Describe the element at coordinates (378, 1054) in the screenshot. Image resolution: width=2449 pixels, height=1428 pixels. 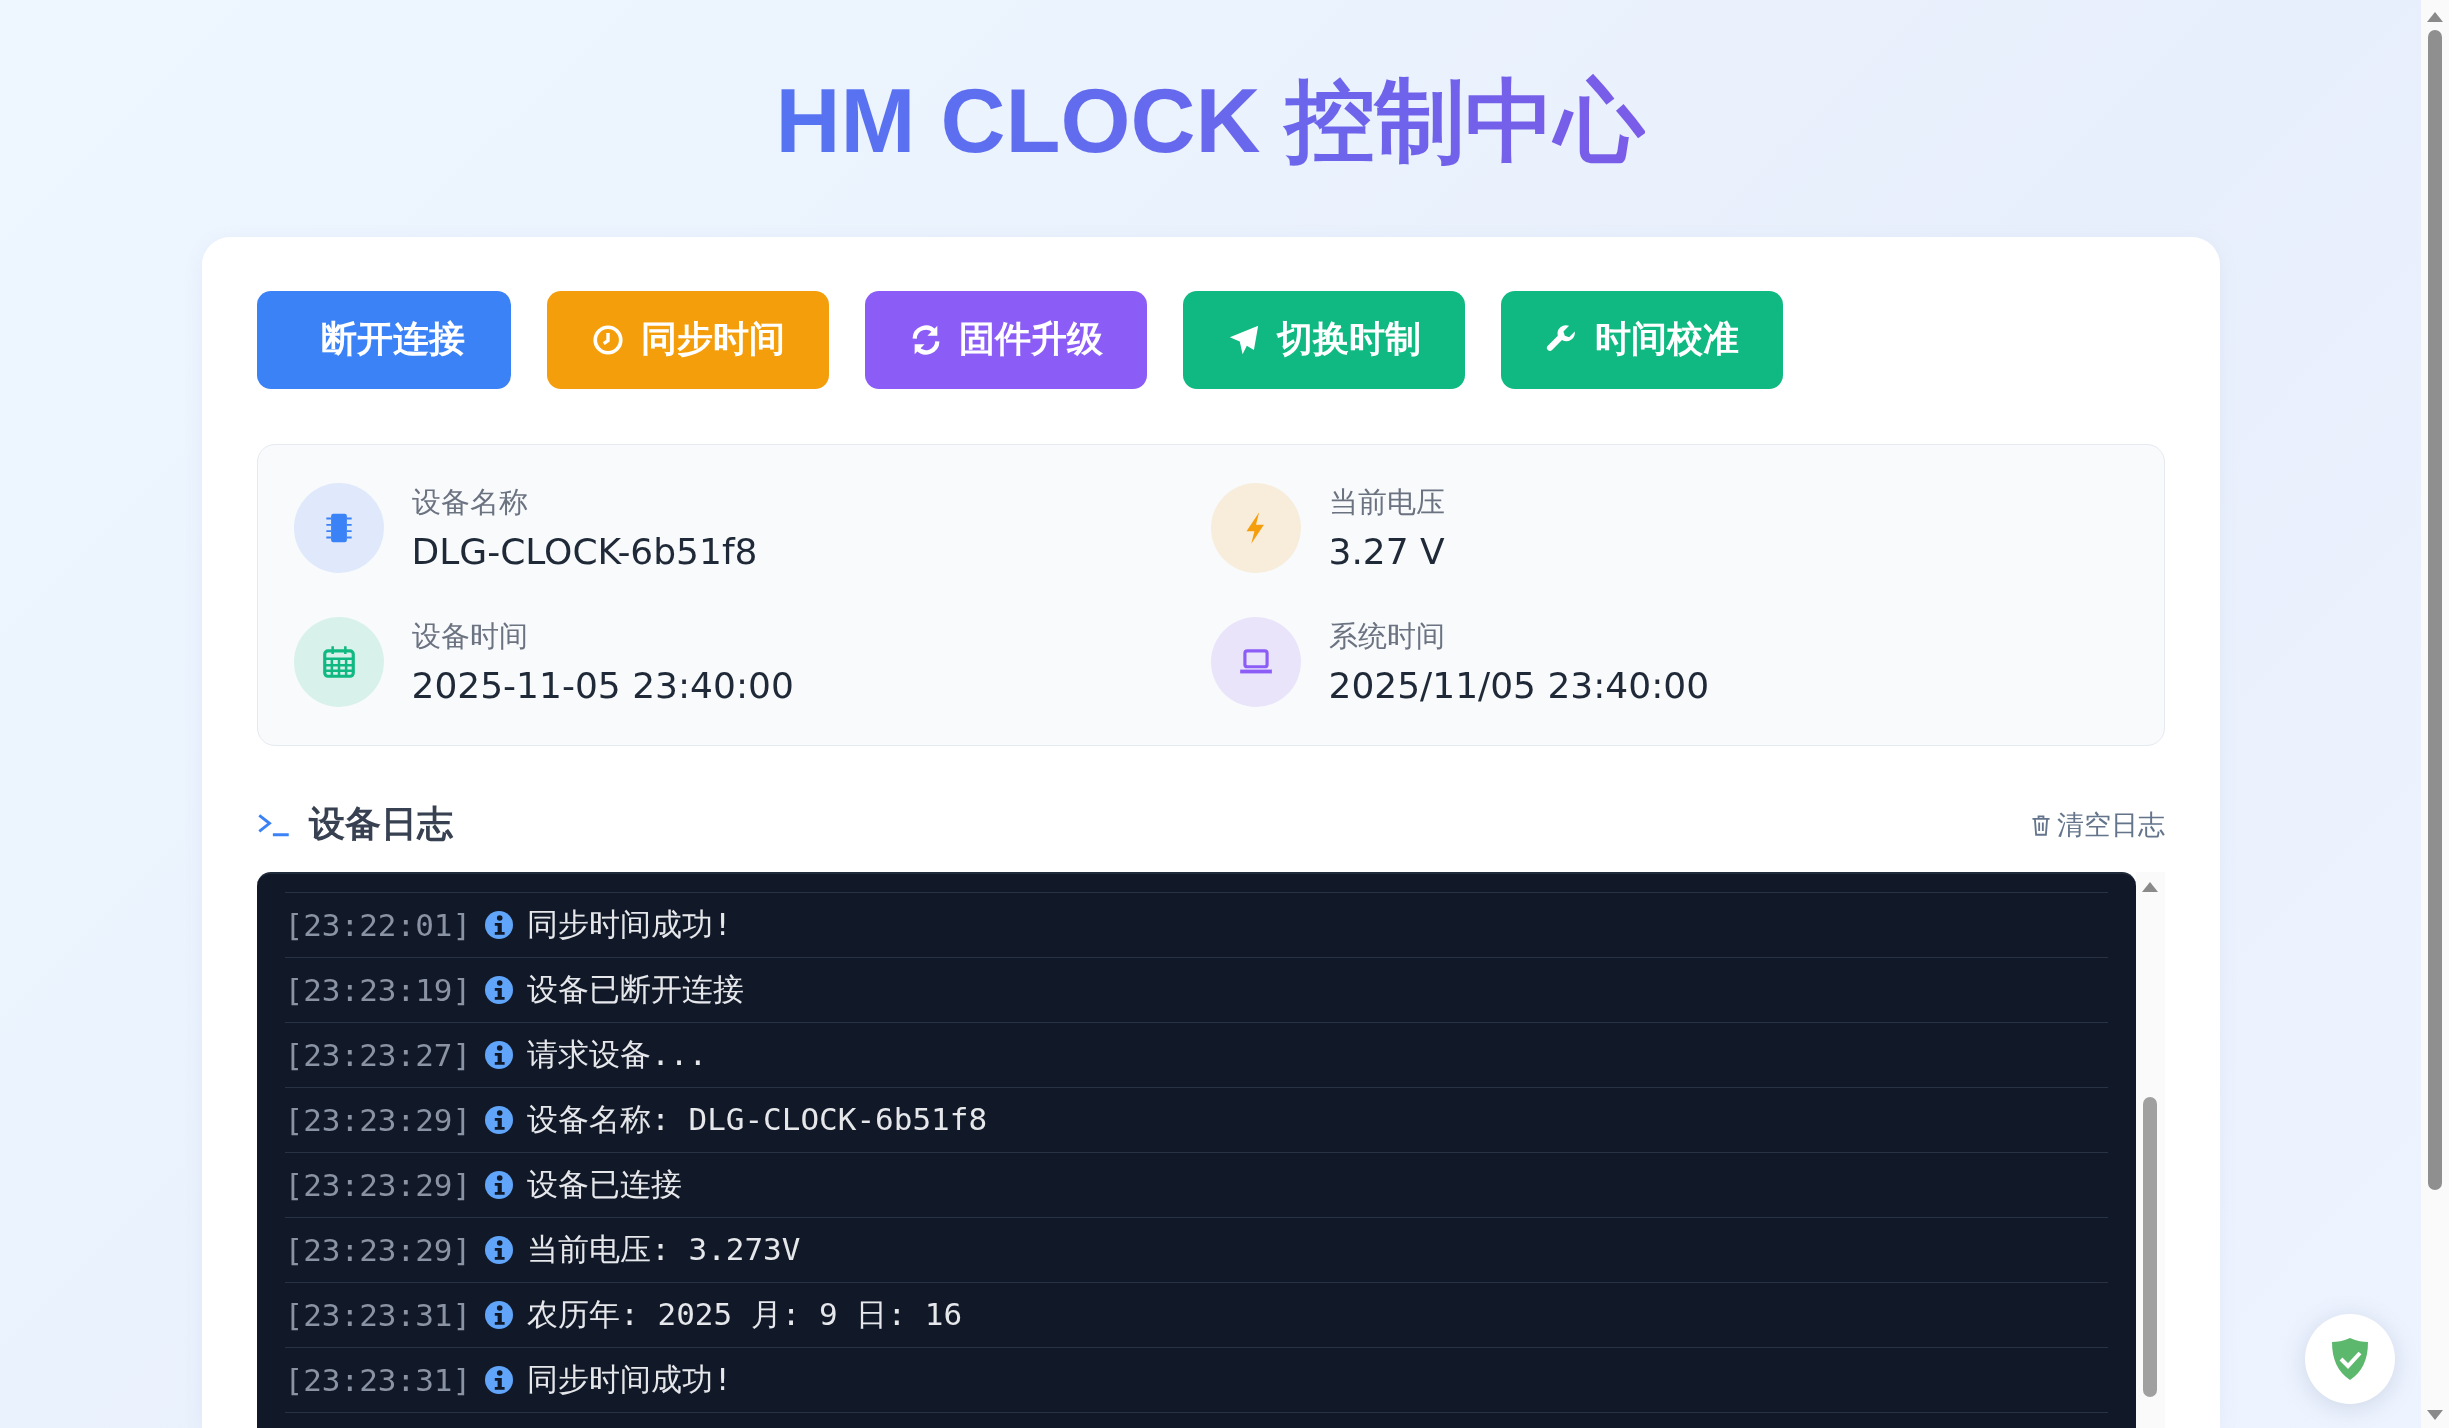
I see `log-timestamp: [23:23:27]` at that location.